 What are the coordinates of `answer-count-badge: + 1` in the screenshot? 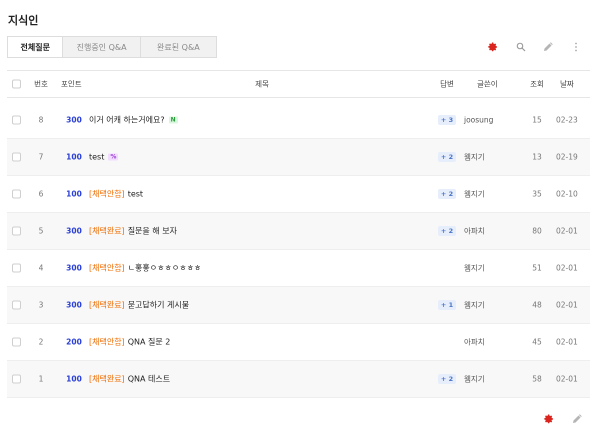 It's located at (447, 305).